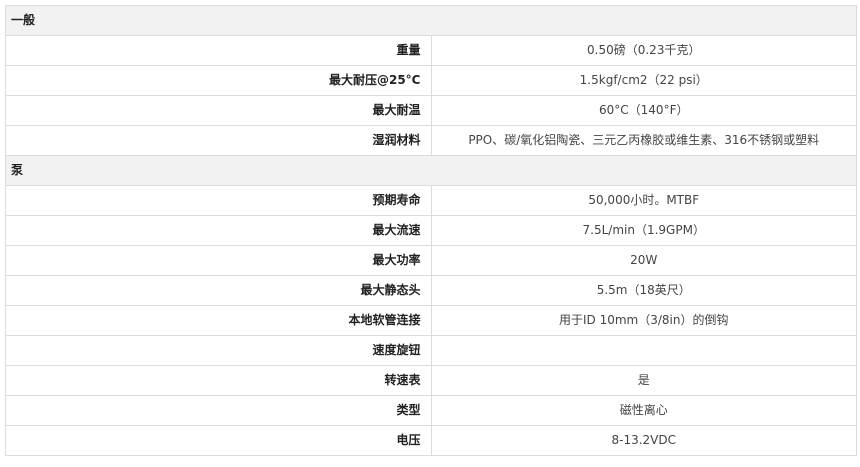 This screenshot has width=860, height=467. I want to click on spec-value: 60°C（140°F）, so click(643, 110).